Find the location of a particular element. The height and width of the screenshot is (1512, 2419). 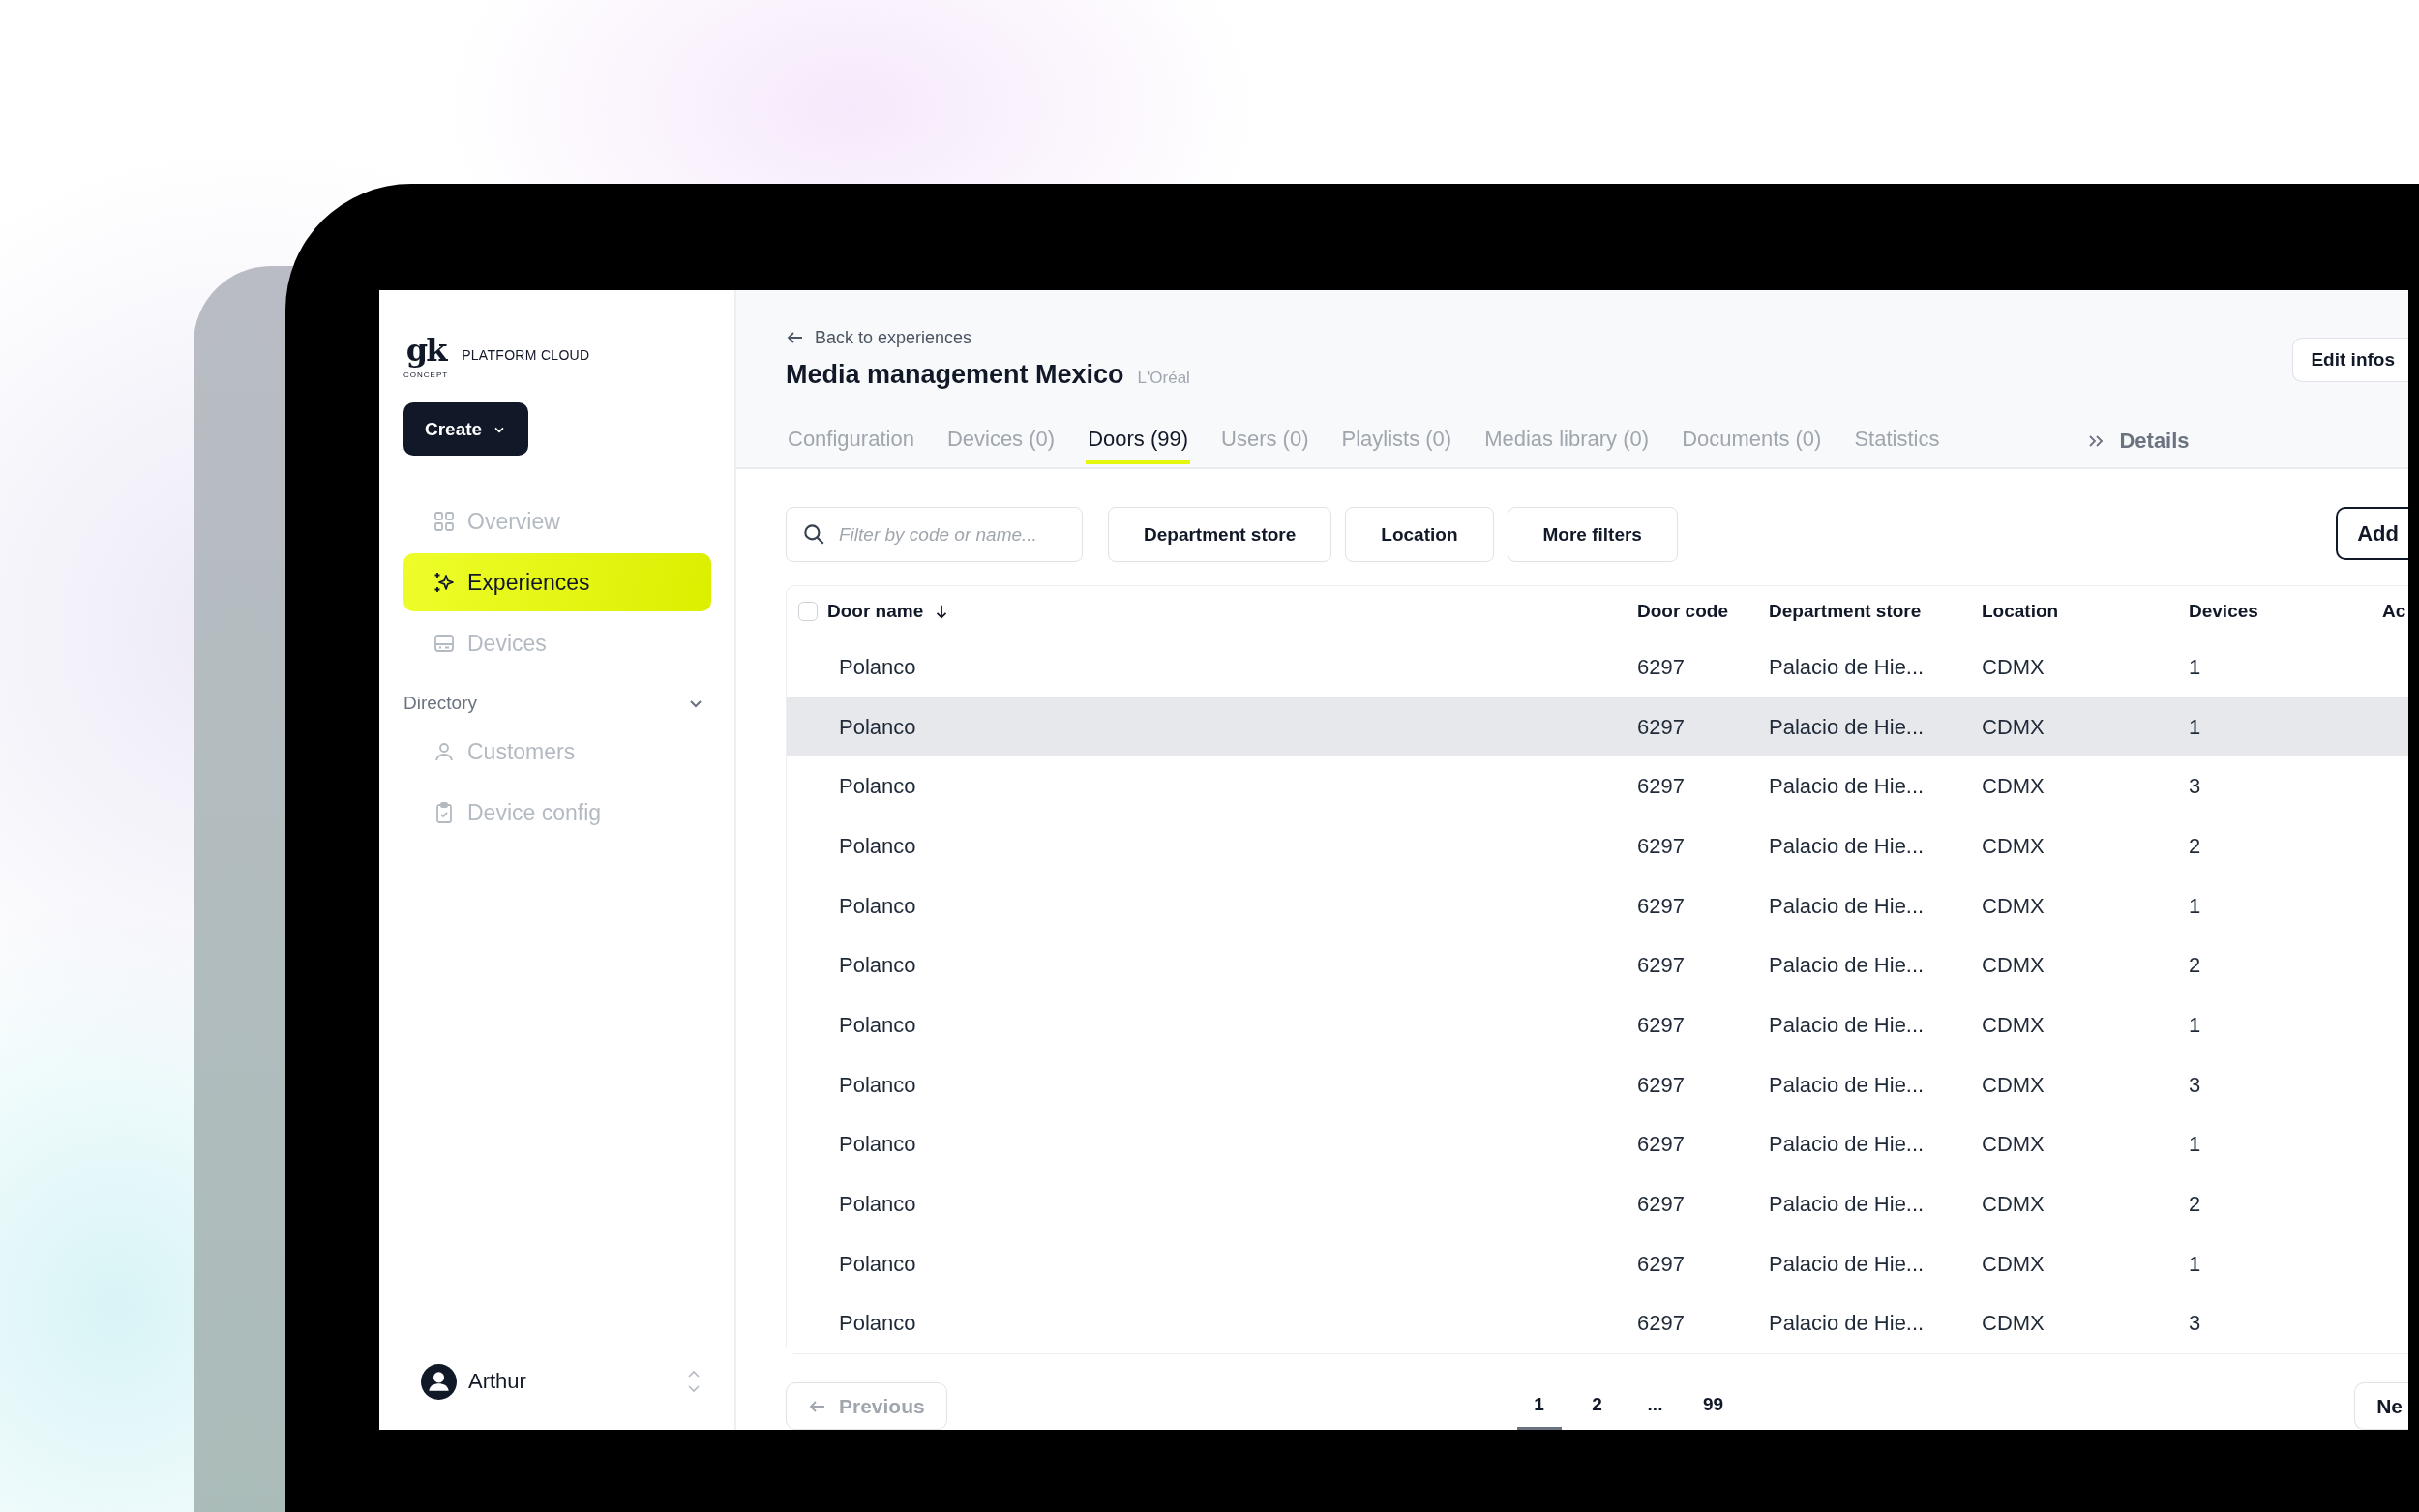

table-row: Polanco 6297 Palacio de Hie... CDMX 1 is located at coordinates (1598, 727).